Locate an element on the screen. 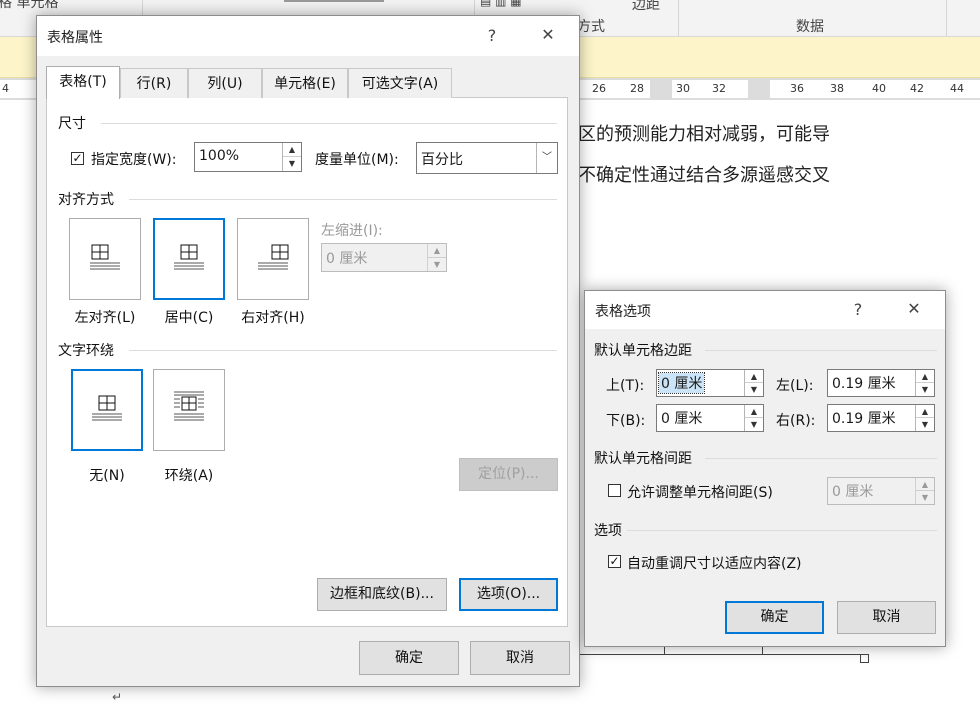  right-margin-spinner: 0.19 厘米 ▲ ▼ is located at coordinates (881, 418).